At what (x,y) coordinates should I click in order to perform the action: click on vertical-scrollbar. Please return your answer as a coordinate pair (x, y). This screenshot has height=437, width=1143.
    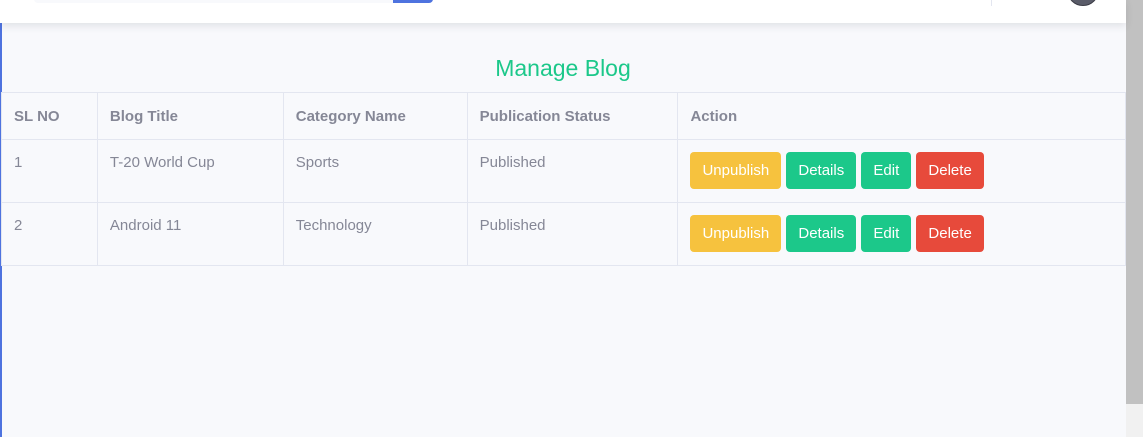
    Looking at the image, I should click on (1134, 218).